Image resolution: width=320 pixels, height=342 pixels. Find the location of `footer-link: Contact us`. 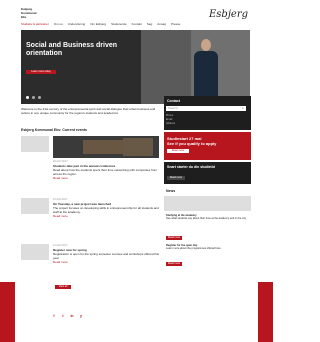

footer-link: Contact us is located at coordinates (200, 317).